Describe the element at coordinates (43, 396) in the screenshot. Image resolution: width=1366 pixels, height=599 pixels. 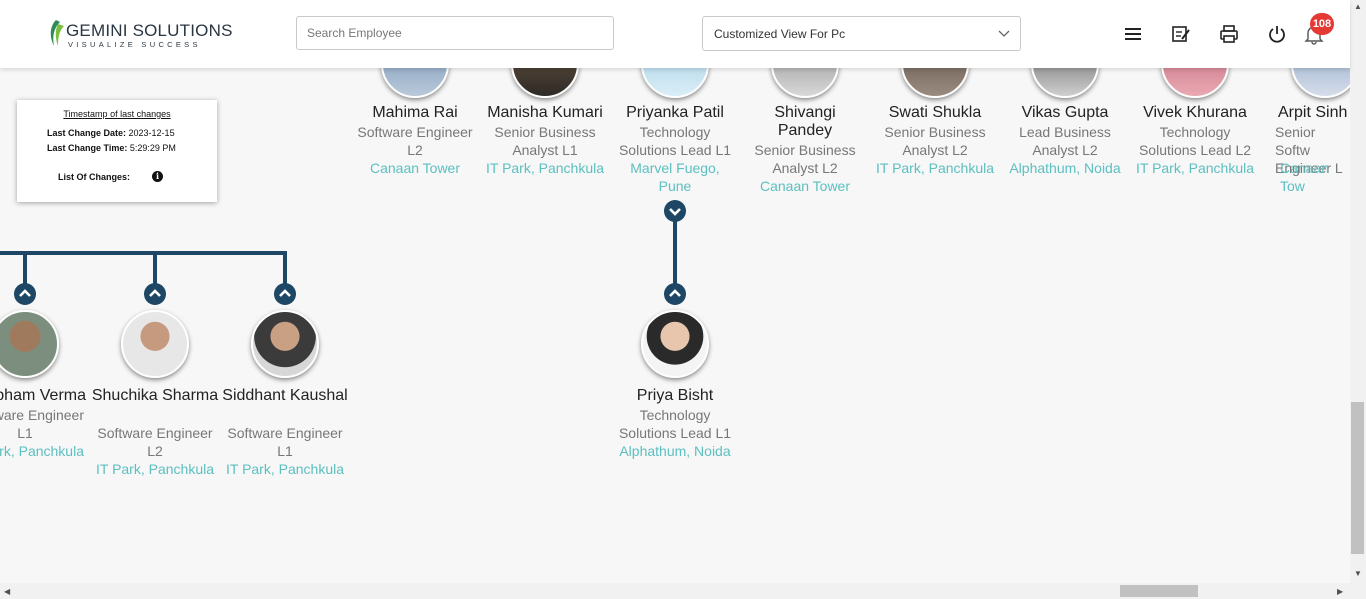
I see `employee-name: Shubham Verma` at that location.